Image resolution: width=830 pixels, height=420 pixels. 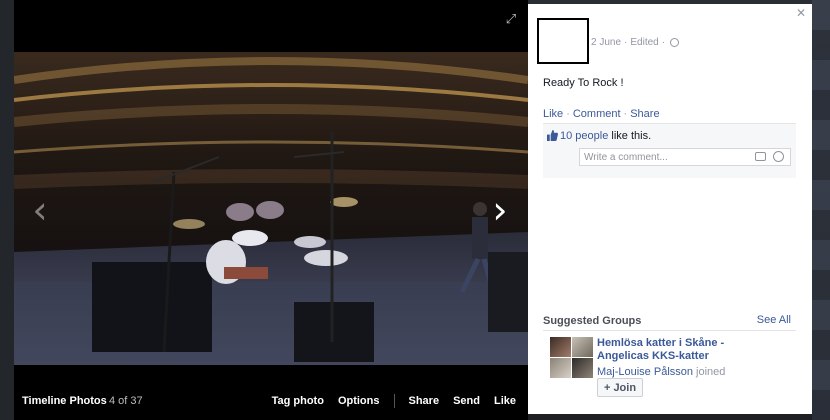 I want to click on post-date: 2 June, so click(x=606, y=42).